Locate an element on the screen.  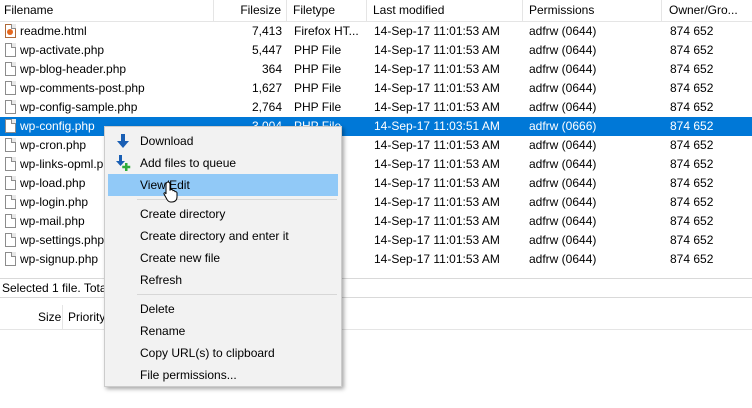
menu-item-download: Download is located at coordinates (223, 141).